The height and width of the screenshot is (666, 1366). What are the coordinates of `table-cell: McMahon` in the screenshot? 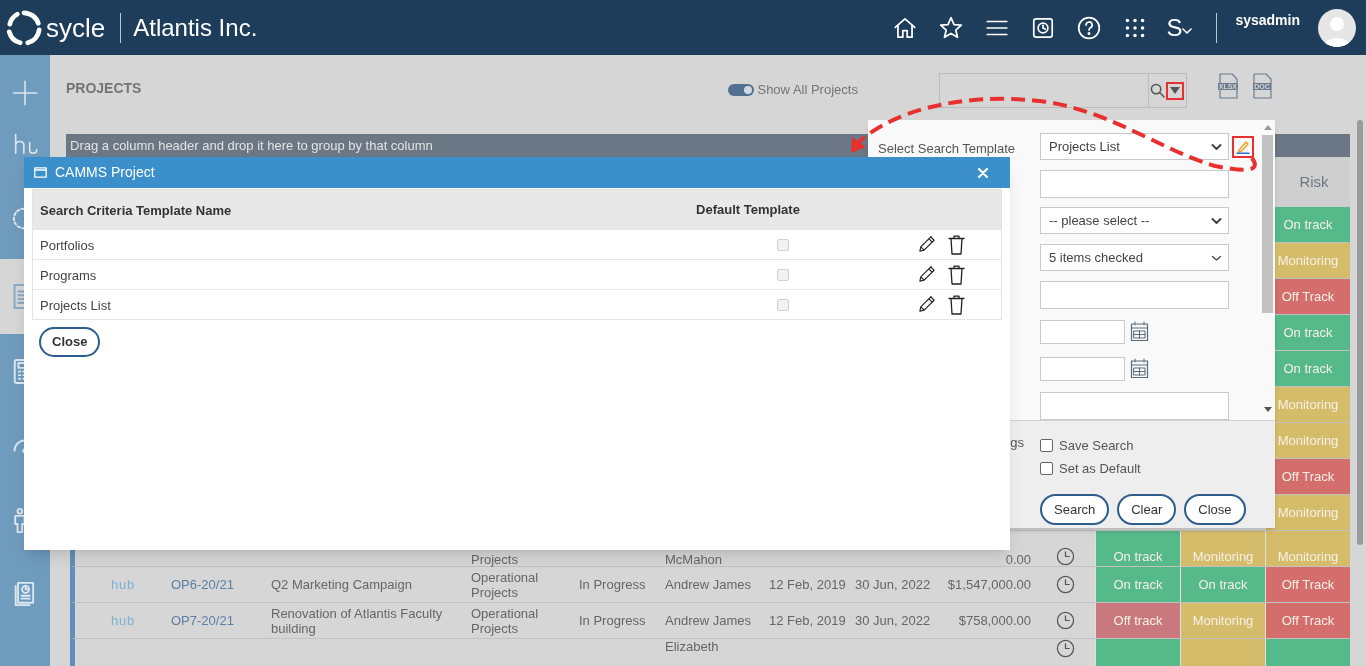 It's located at (694, 559).